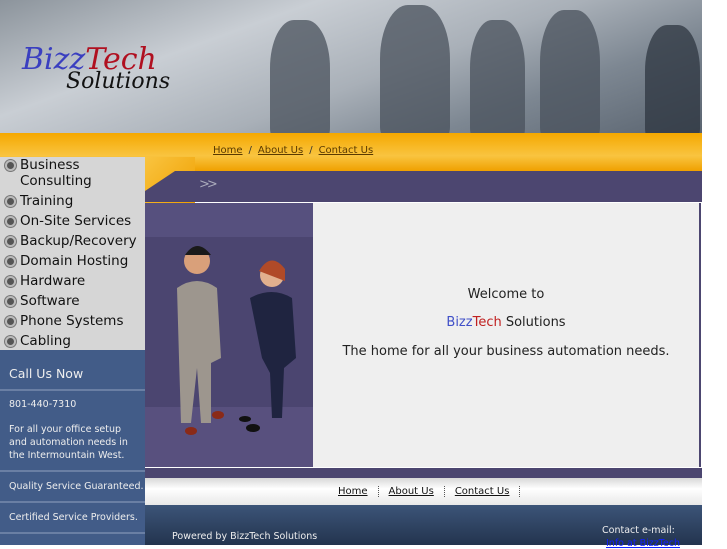 The image size is (727, 549). What do you see at coordinates (236, 340) in the screenshot?
I see `handshake-illustration` at bounding box center [236, 340].